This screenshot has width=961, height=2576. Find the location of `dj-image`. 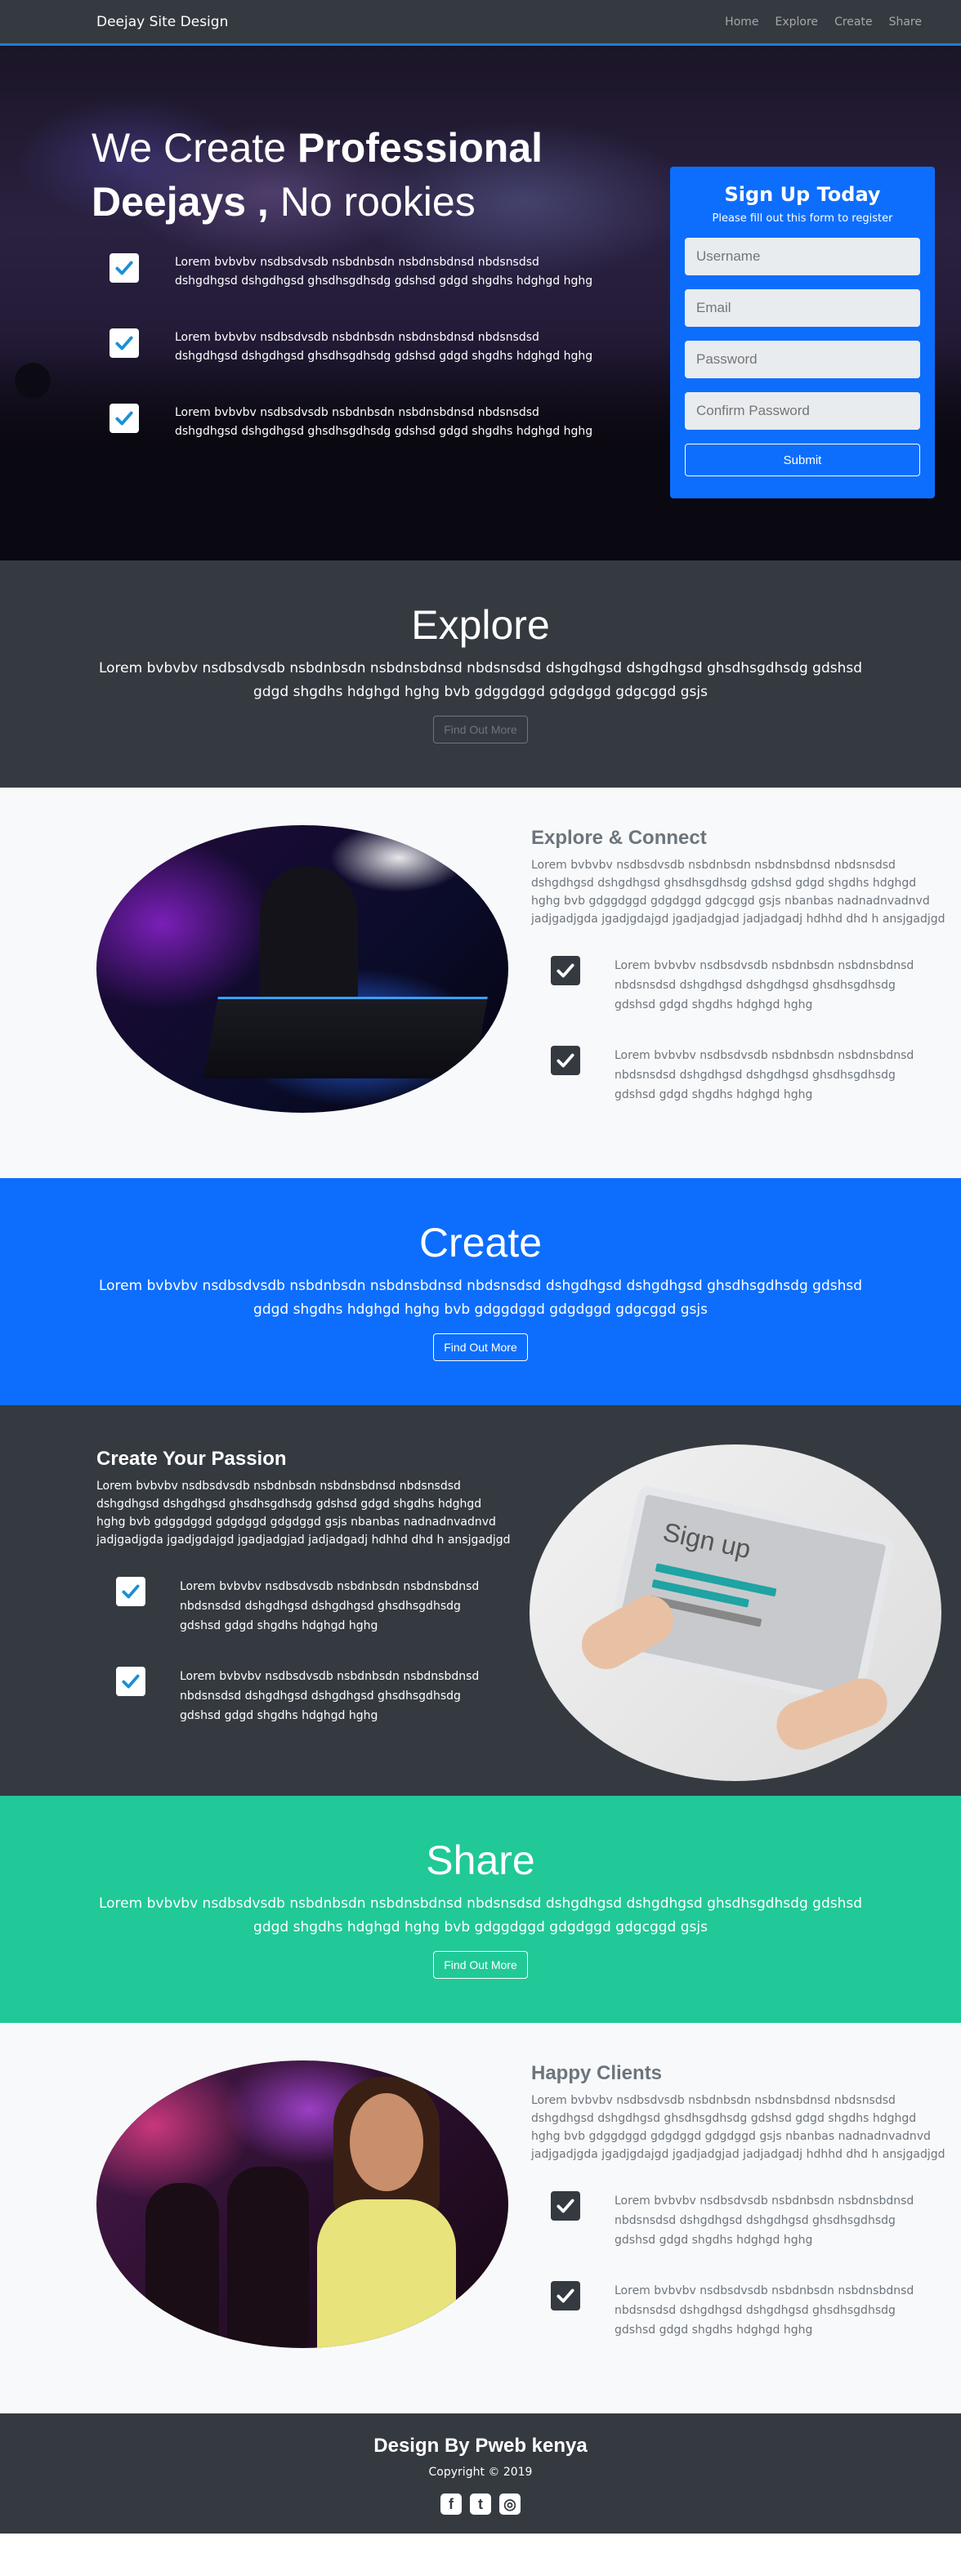

dj-image is located at coordinates (302, 969).